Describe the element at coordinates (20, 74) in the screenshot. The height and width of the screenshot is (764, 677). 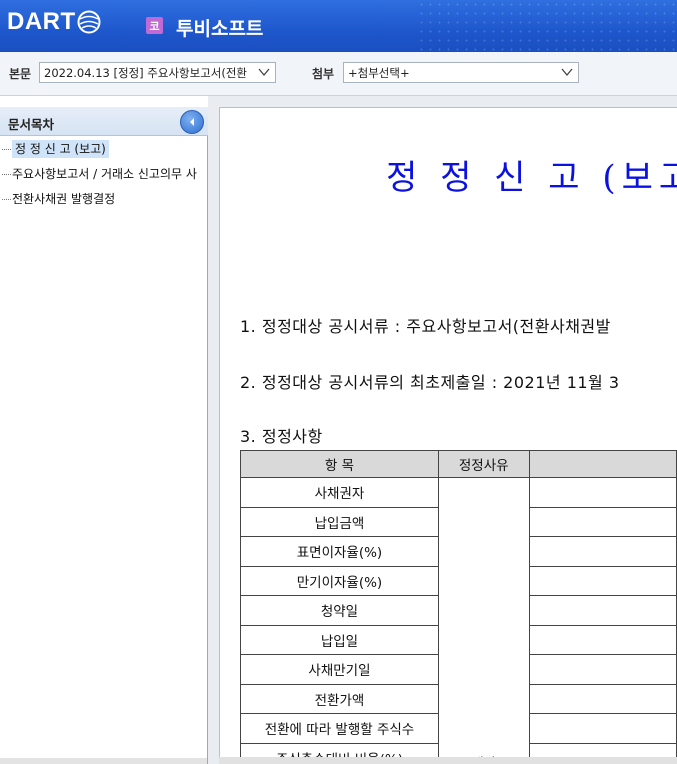
I see `body-label: 본문` at that location.